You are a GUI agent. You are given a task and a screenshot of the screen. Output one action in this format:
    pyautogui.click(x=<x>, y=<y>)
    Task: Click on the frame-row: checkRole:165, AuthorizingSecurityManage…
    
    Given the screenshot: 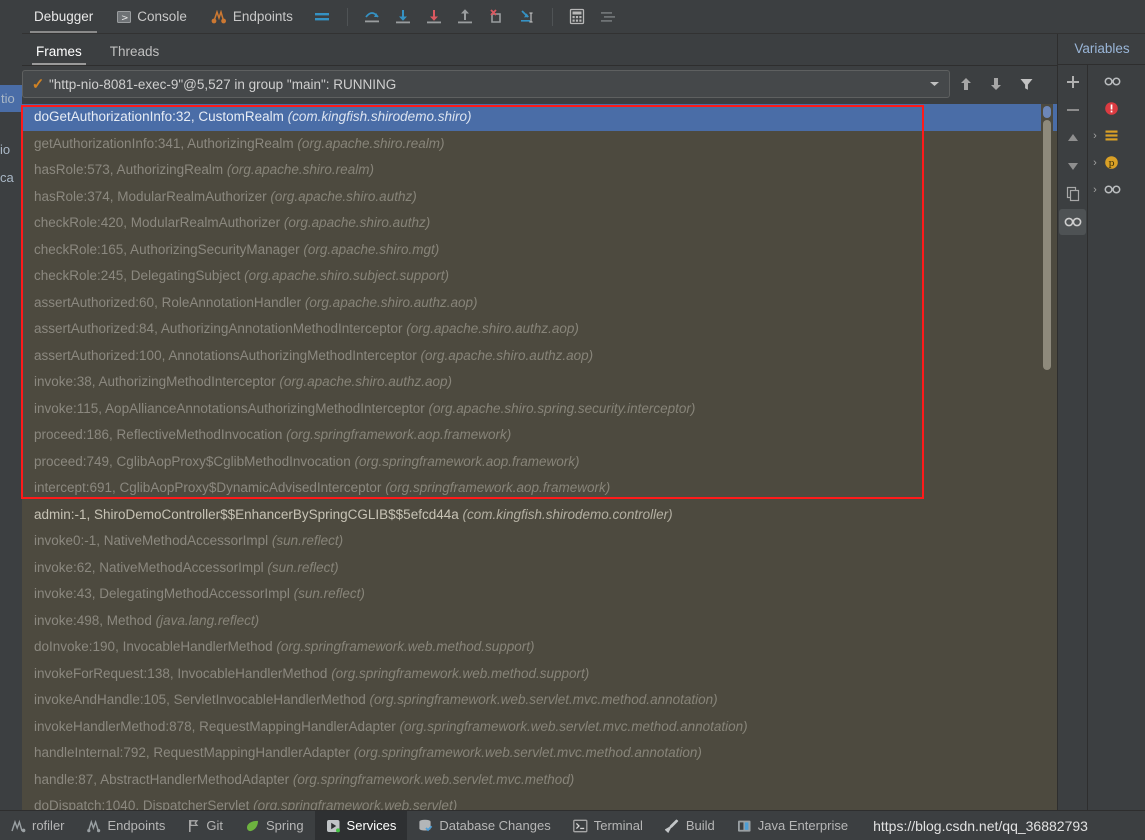 What is the action you would take?
    pyautogui.click(x=539, y=250)
    